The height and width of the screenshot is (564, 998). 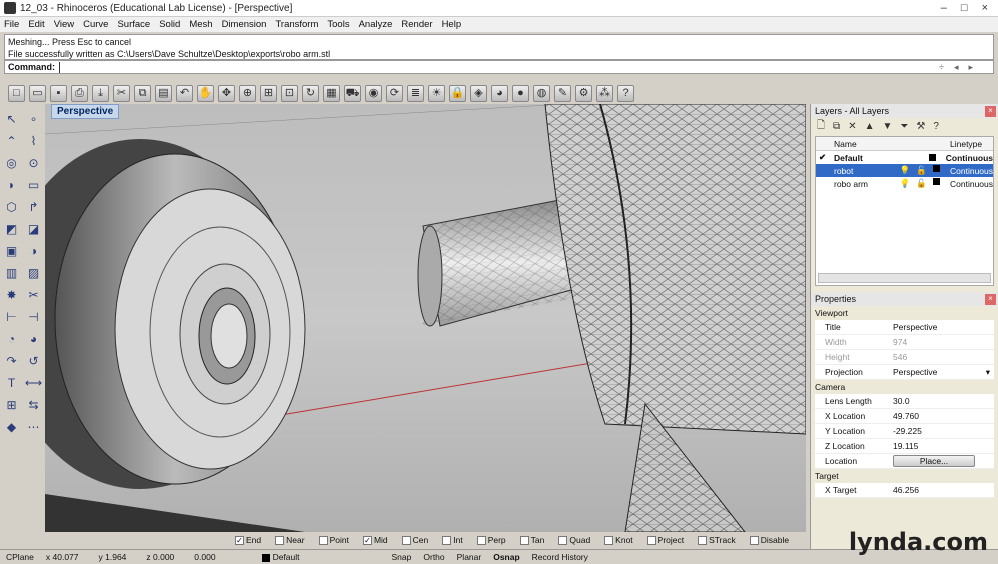 What do you see at coordinates (956, 67) in the screenshot?
I see `arrow-left-icon: ◂` at bounding box center [956, 67].